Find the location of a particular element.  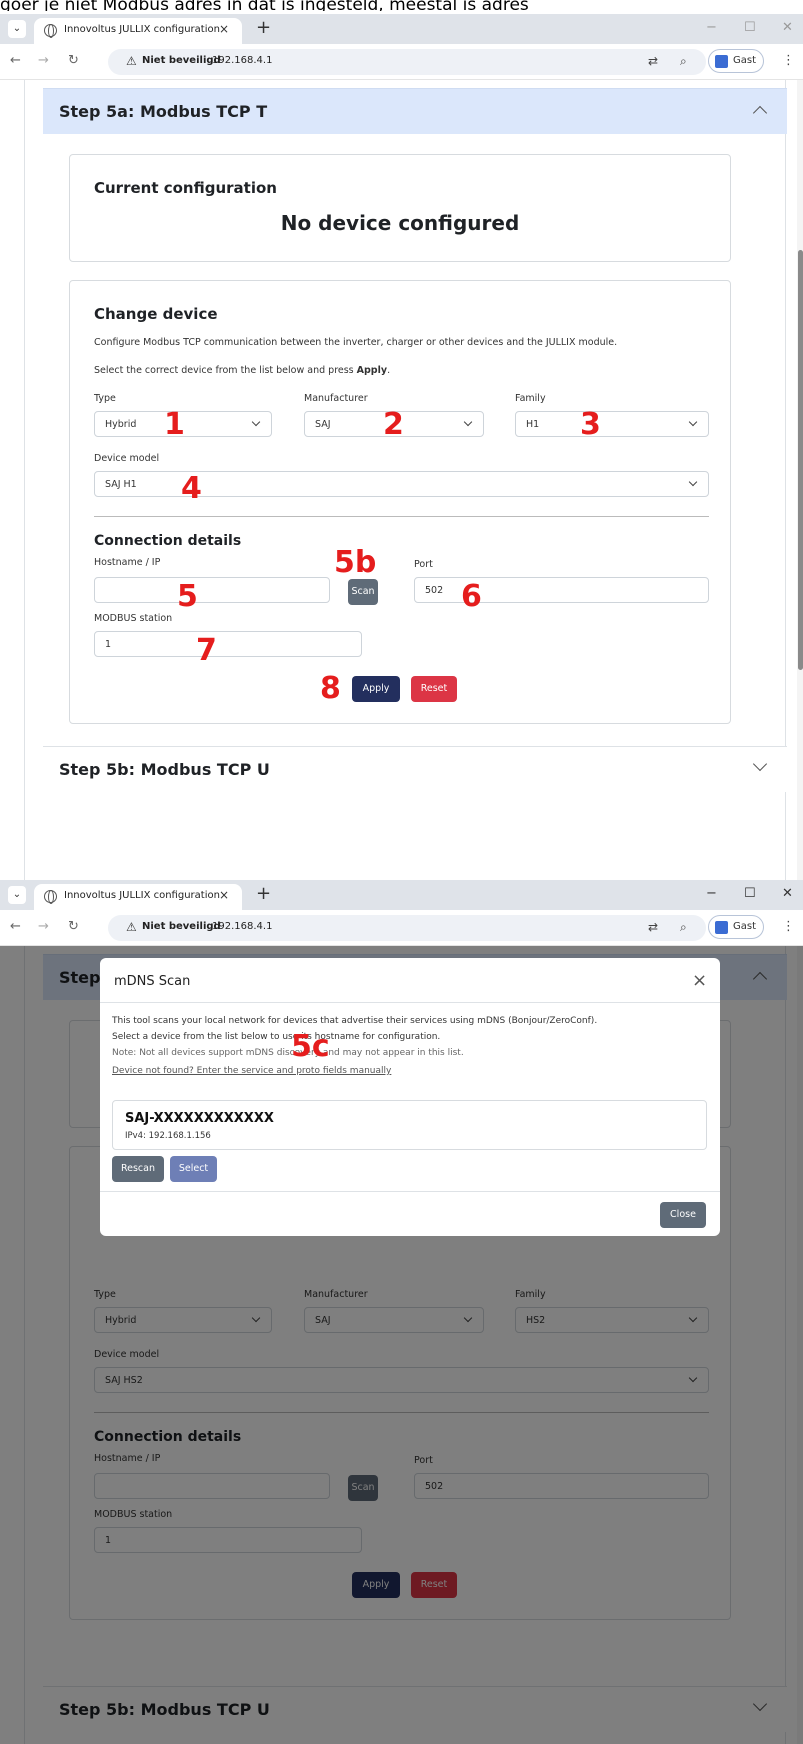

scrollbar-thumb is located at coordinates (800, 460).